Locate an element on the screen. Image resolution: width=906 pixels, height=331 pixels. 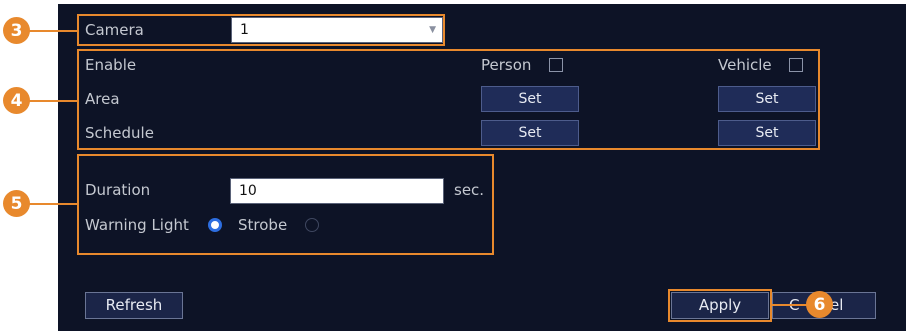
person-area-set-button: Set is located at coordinates (530, 99).